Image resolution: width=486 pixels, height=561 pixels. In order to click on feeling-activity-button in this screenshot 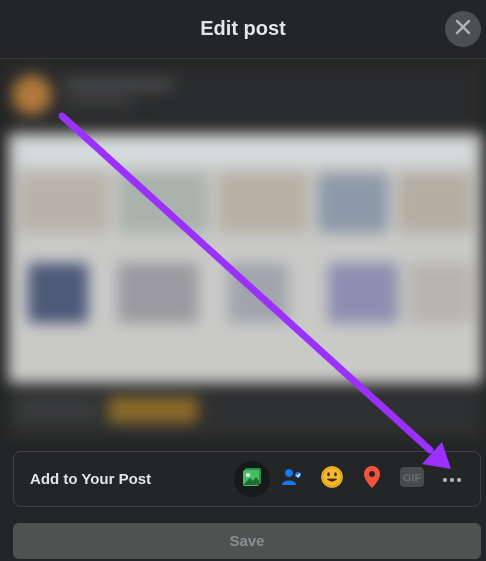, I will do `click(332, 479)`.